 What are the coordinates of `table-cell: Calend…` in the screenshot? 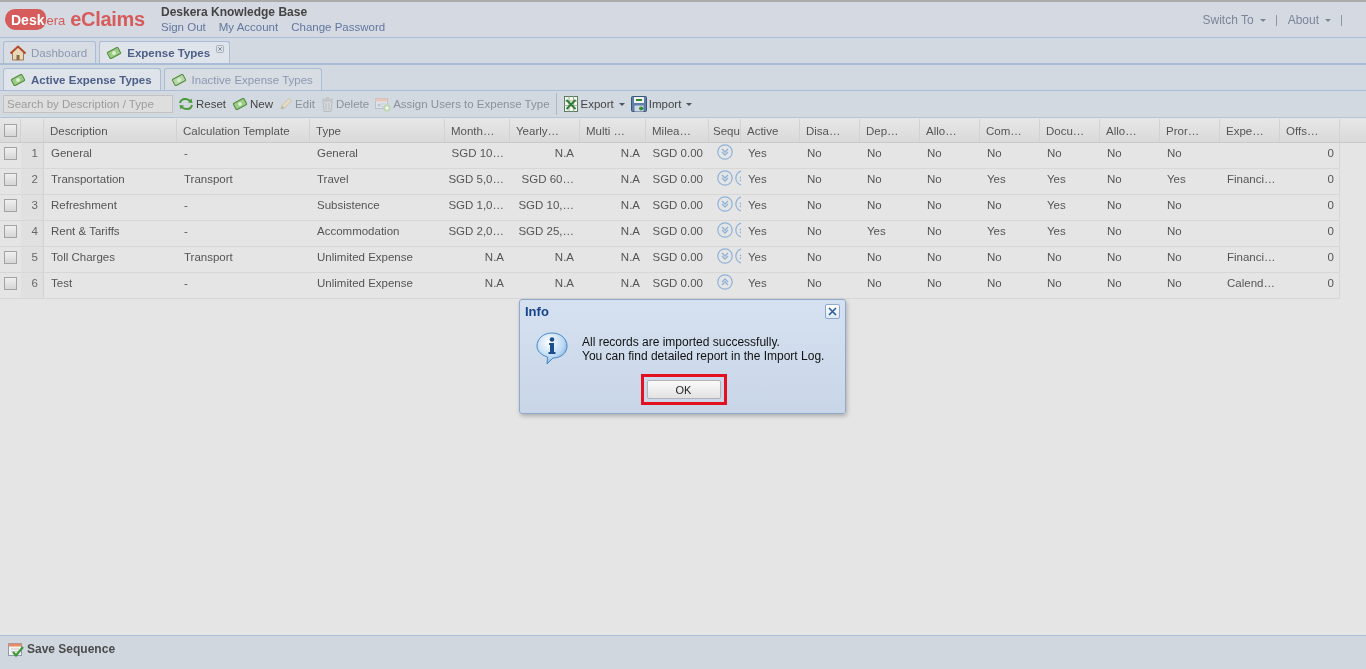 It's located at (1251, 283).